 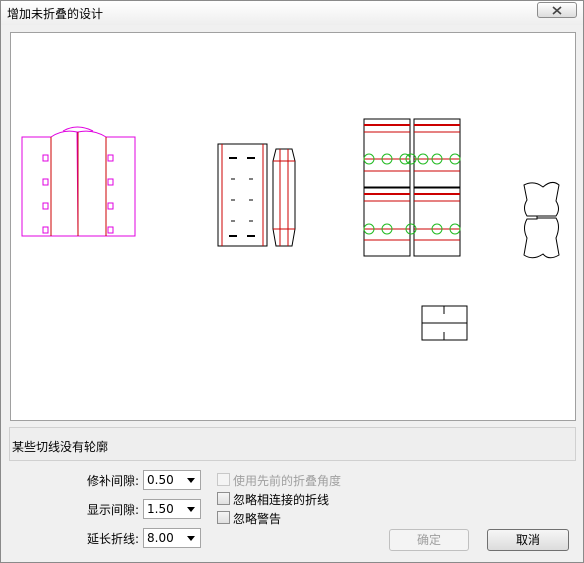 I want to click on design-grid, so click(x=412, y=187).